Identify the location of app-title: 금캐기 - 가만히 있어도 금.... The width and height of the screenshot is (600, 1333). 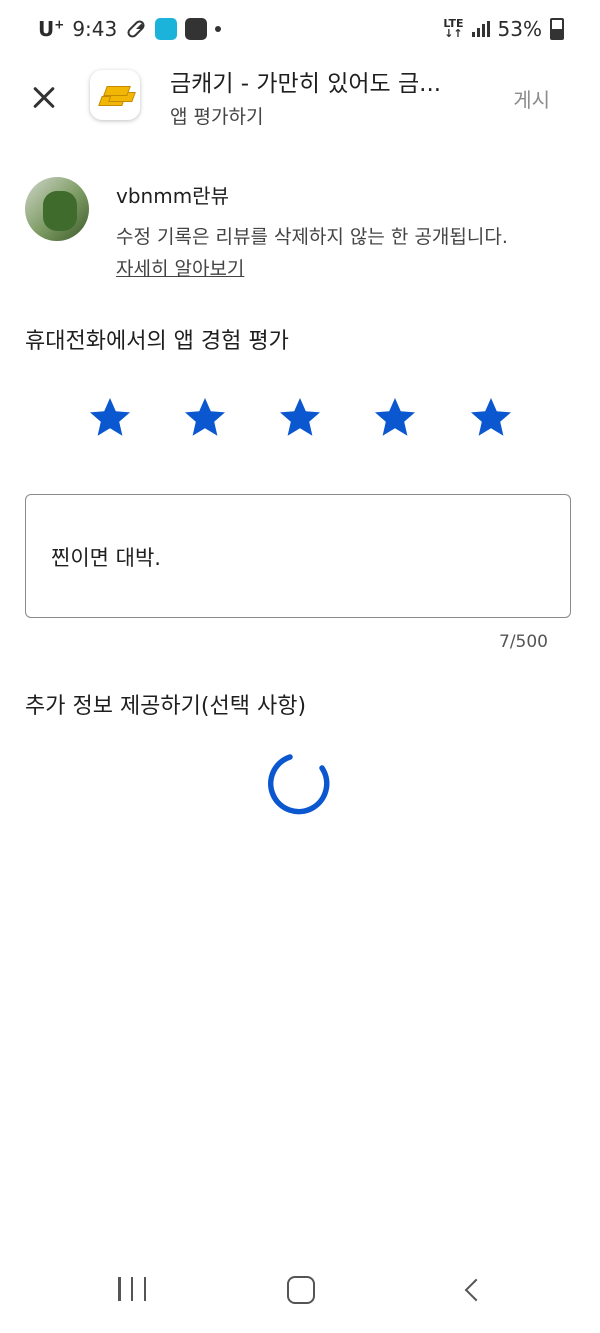
(306, 84).